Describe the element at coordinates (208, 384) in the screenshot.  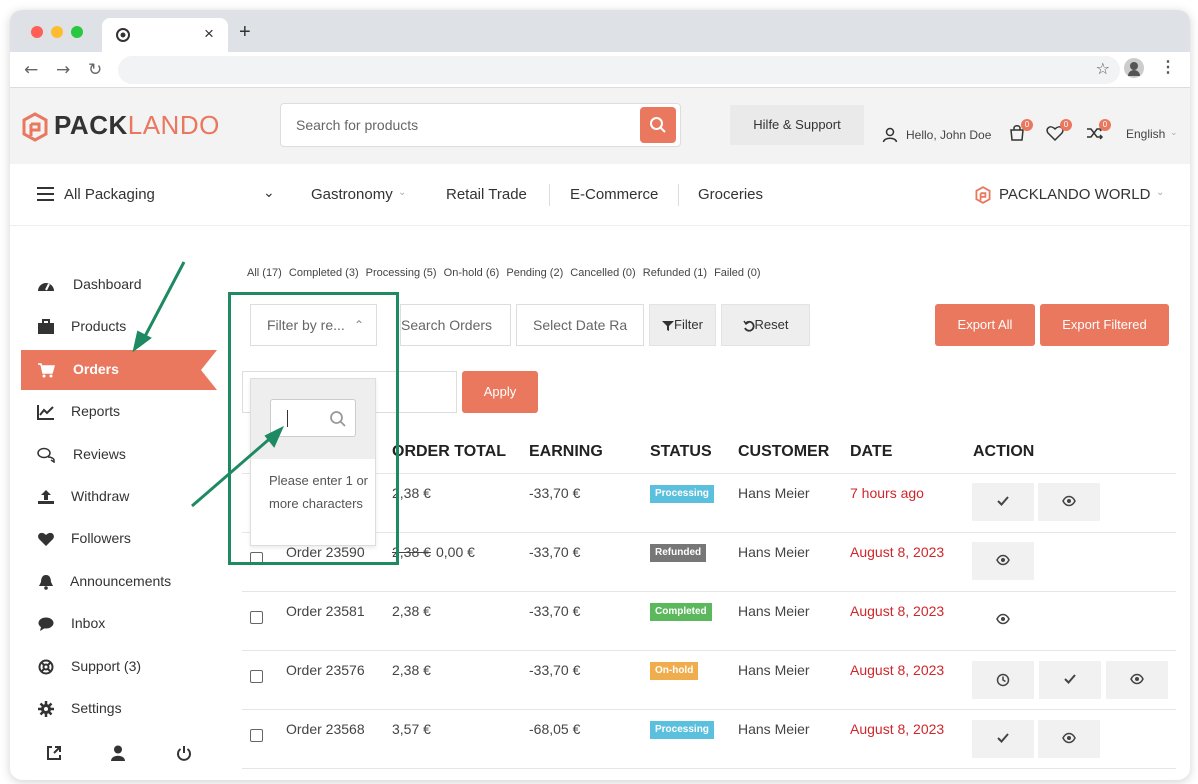
I see `annotation-arrows` at that location.